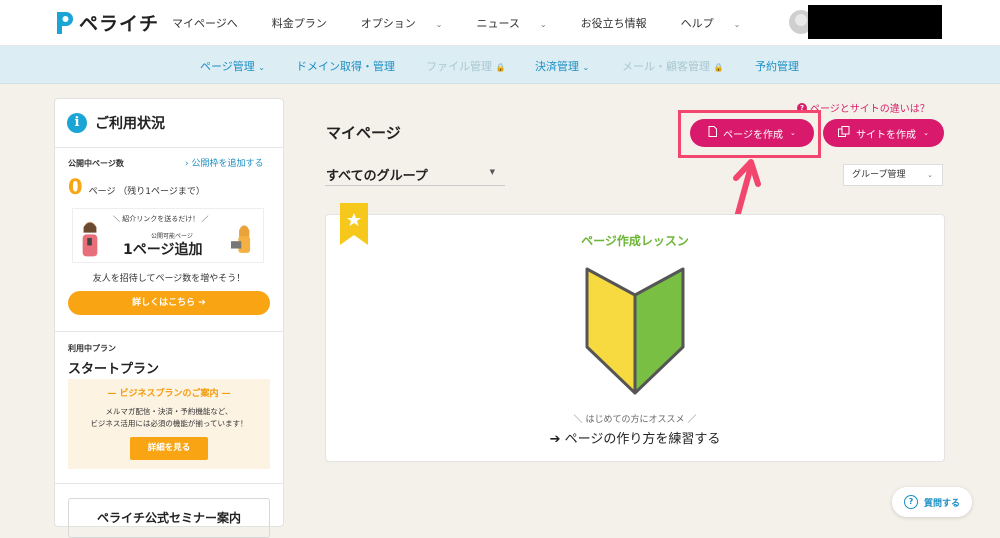 The width and height of the screenshot is (1000, 538). What do you see at coordinates (168, 235) in the screenshot?
I see `referral-banner: ＼ 紹介リンクを送るだけ！ ／ 公開可能ページ 1ページ追加` at bounding box center [168, 235].